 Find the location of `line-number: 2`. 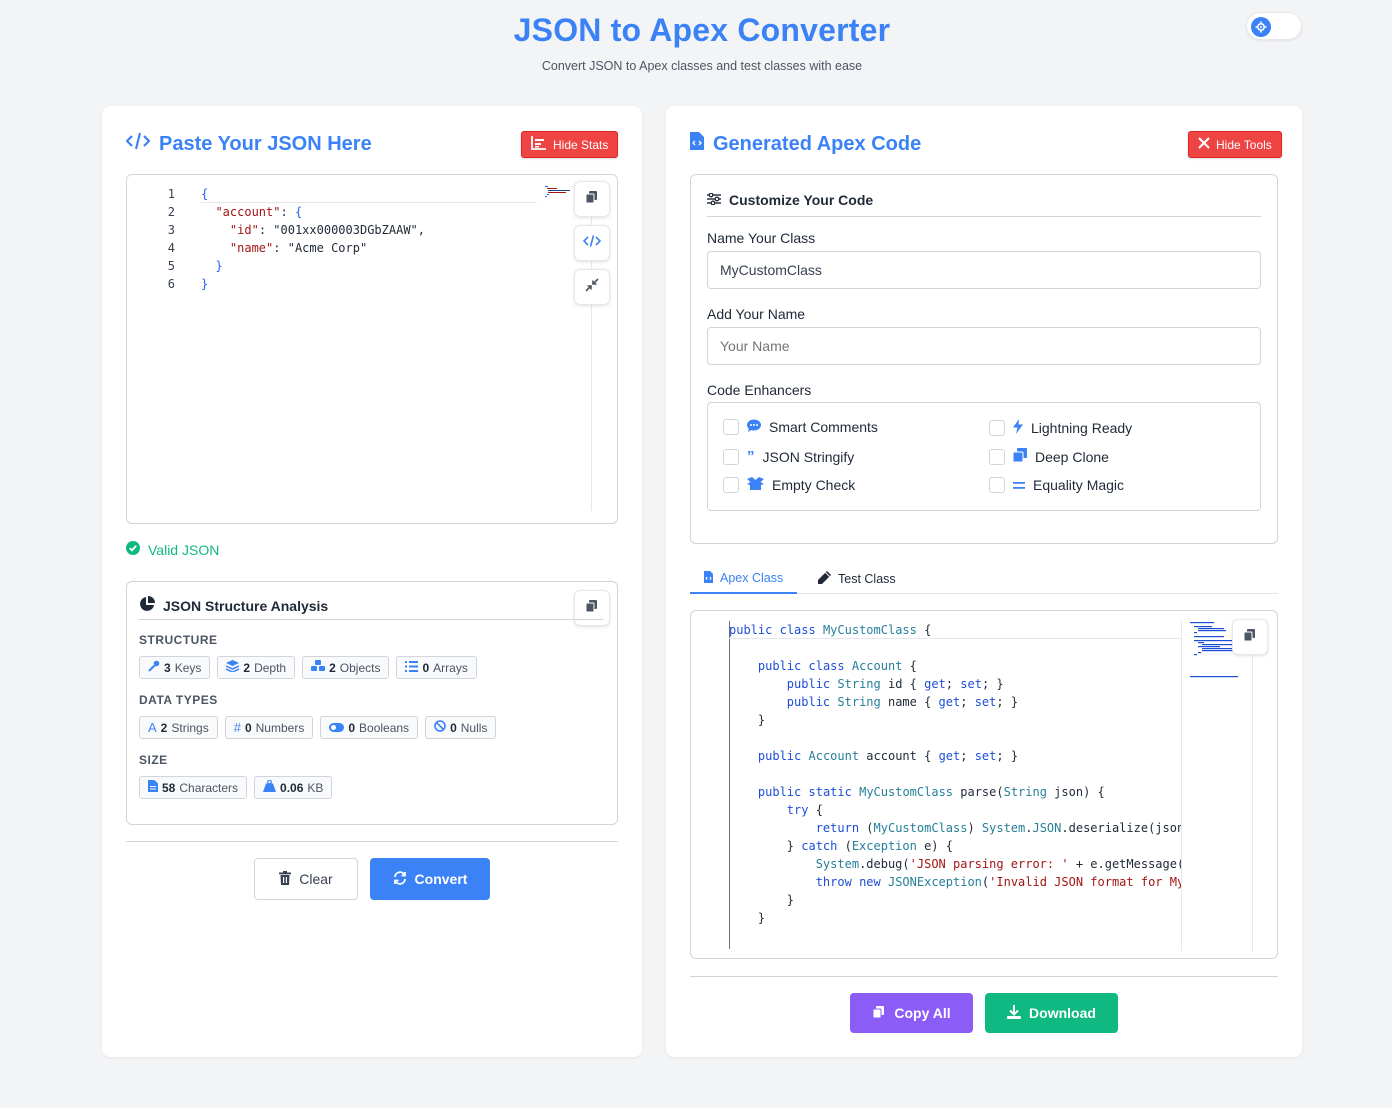

line-number: 2 is located at coordinates (171, 212).